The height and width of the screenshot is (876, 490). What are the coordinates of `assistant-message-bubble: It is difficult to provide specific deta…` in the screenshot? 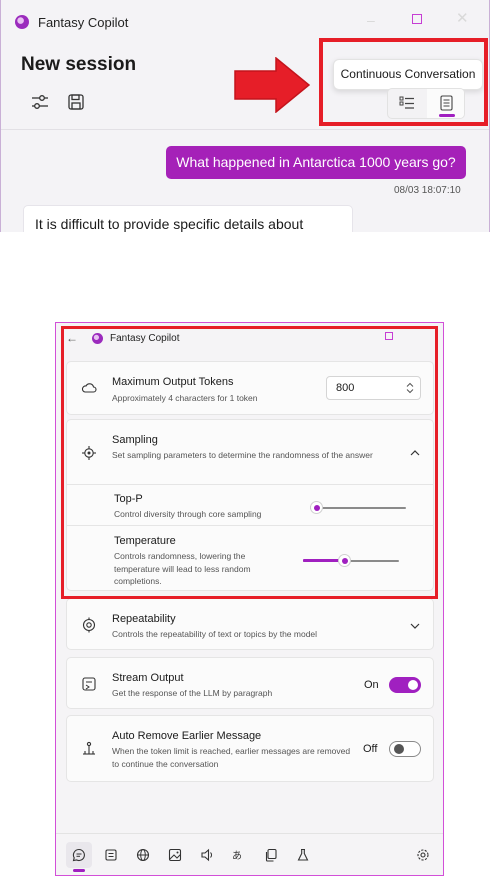 It's located at (188, 218).